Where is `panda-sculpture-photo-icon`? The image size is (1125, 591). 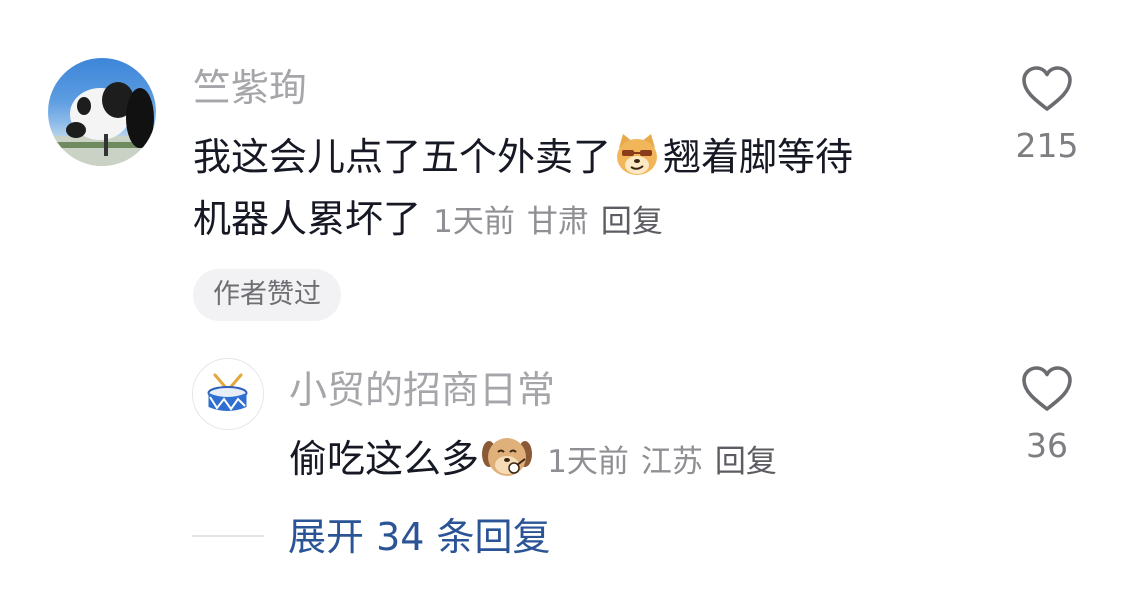 panda-sculpture-photo-icon is located at coordinates (102, 124).